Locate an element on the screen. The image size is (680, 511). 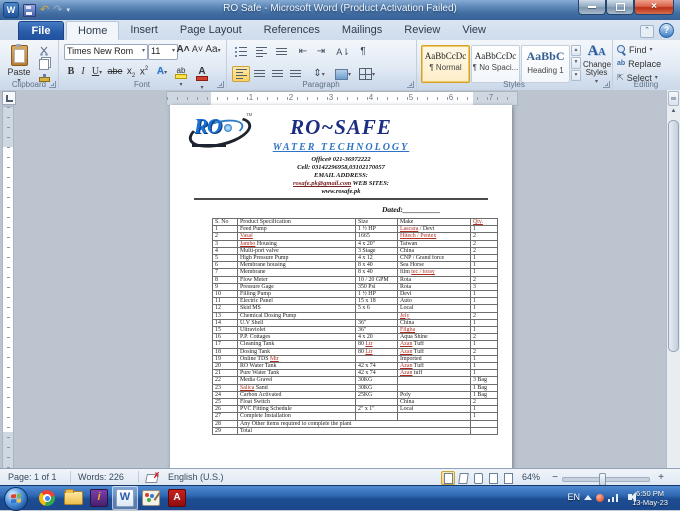
word-count: Words: 226 is located at coordinates (101, 477).